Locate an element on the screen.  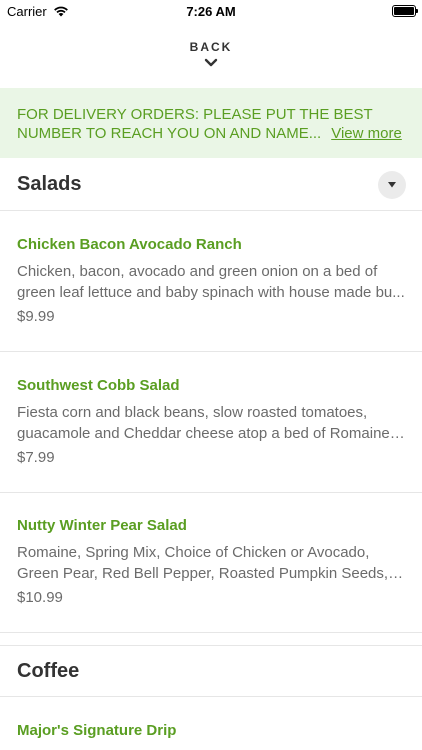
item-price: $7.99 is located at coordinates (36, 457).